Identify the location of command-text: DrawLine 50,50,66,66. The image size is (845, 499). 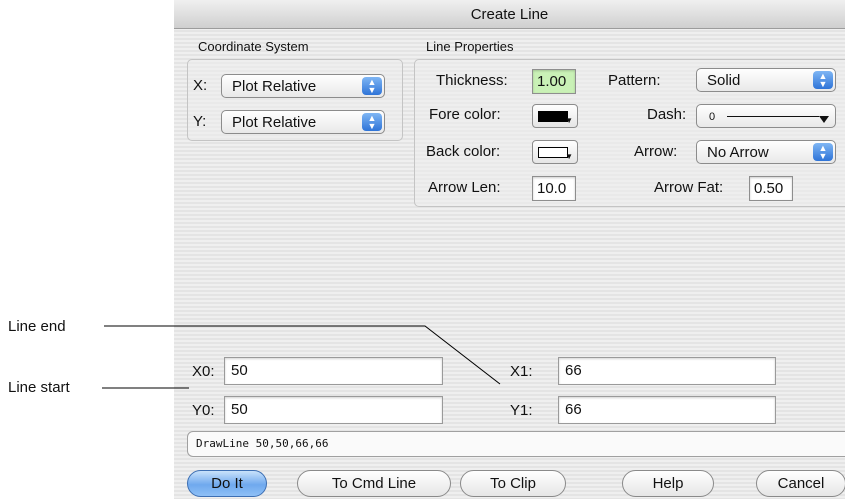
(516, 444).